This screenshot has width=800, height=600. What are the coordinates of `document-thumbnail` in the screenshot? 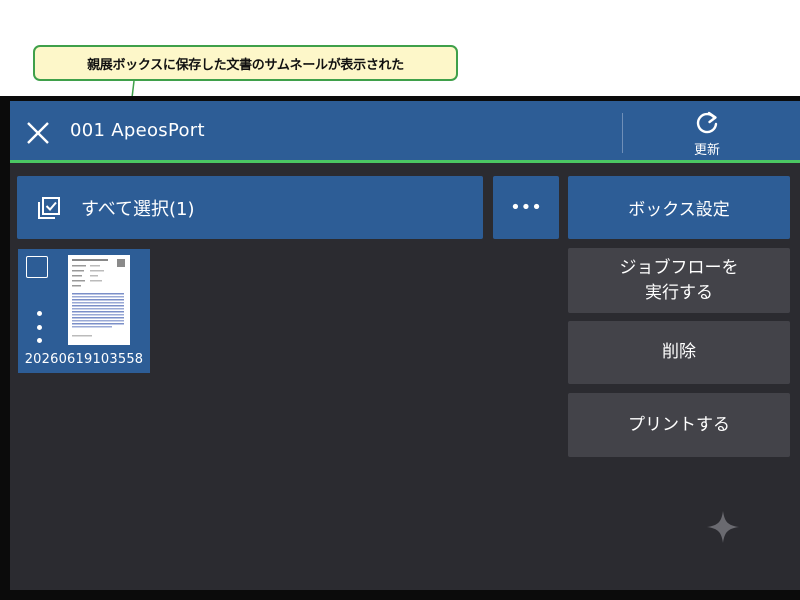 It's located at (99, 300).